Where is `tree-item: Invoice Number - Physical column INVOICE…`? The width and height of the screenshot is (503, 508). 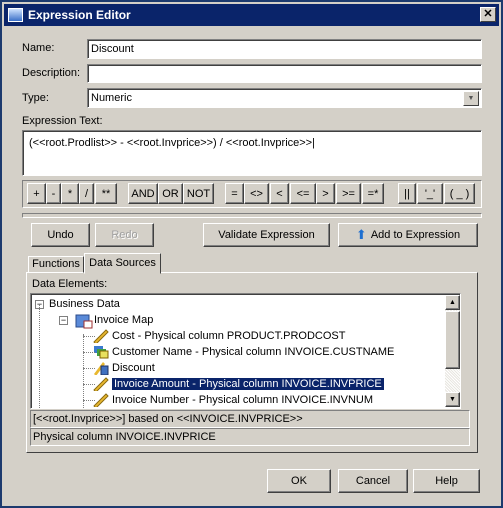 tree-item: Invoice Number - Physical column INVOICE… is located at coordinates (233, 400).